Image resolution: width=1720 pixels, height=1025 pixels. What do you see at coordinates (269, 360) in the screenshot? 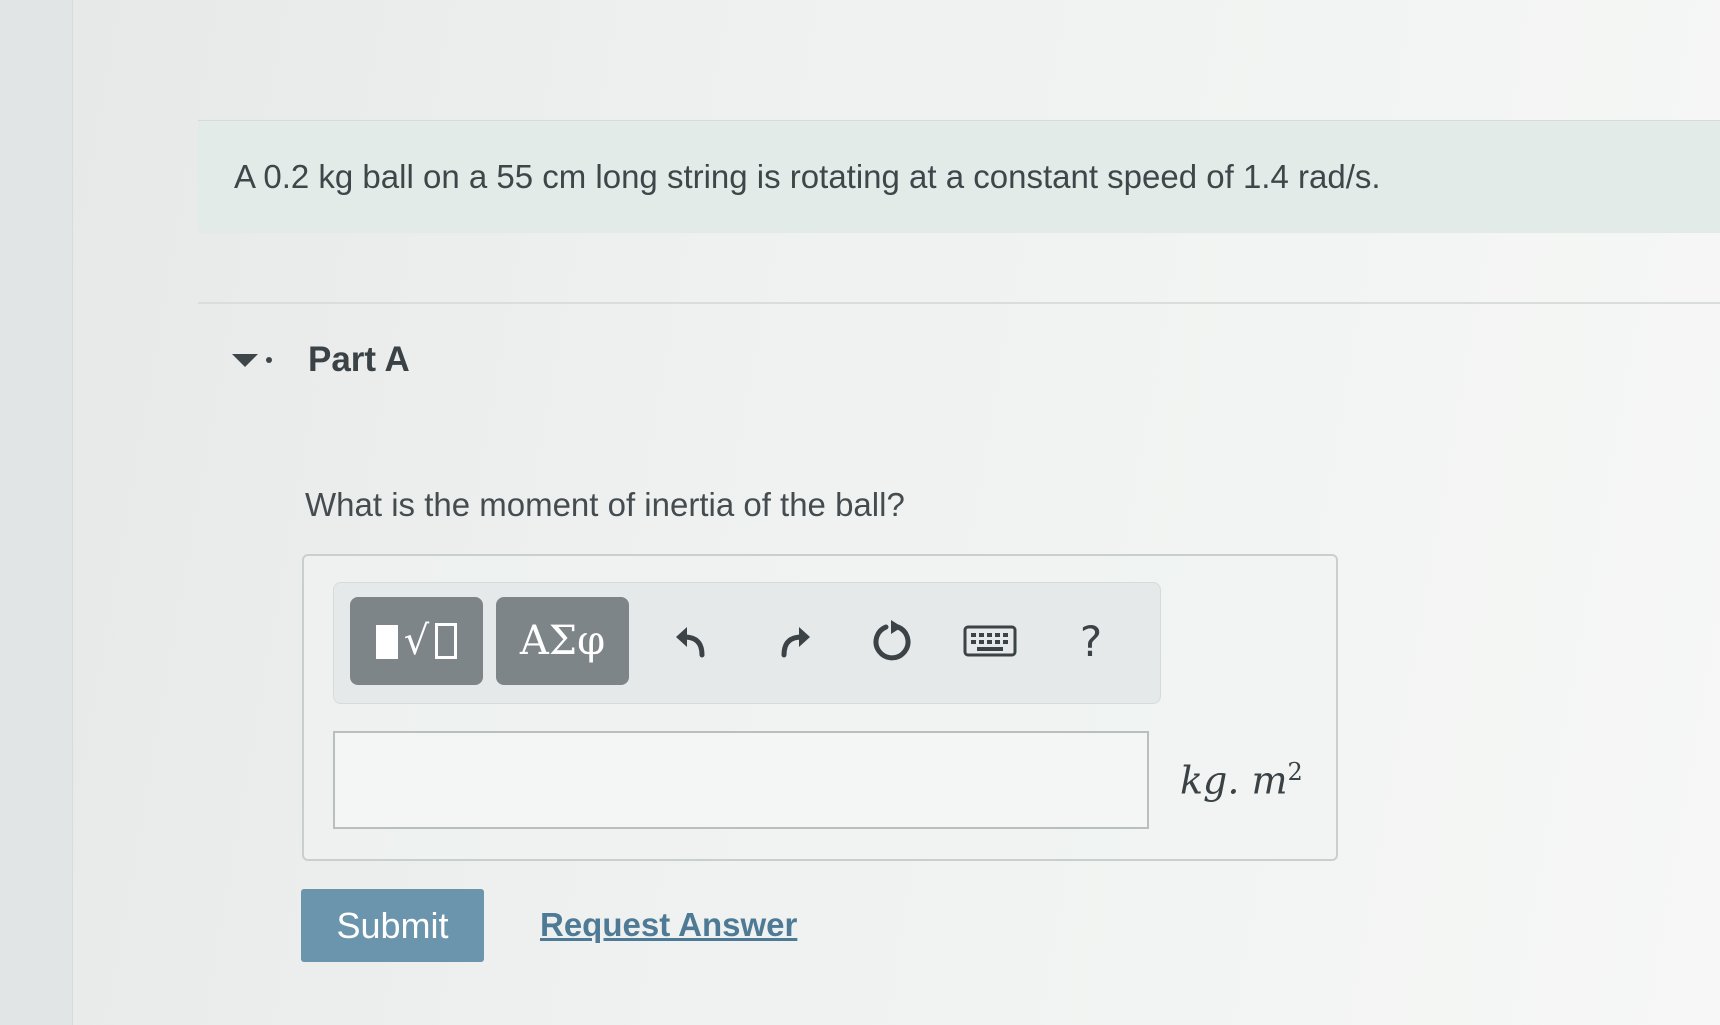
I see `caret-dot` at bounding box center [269, 360].